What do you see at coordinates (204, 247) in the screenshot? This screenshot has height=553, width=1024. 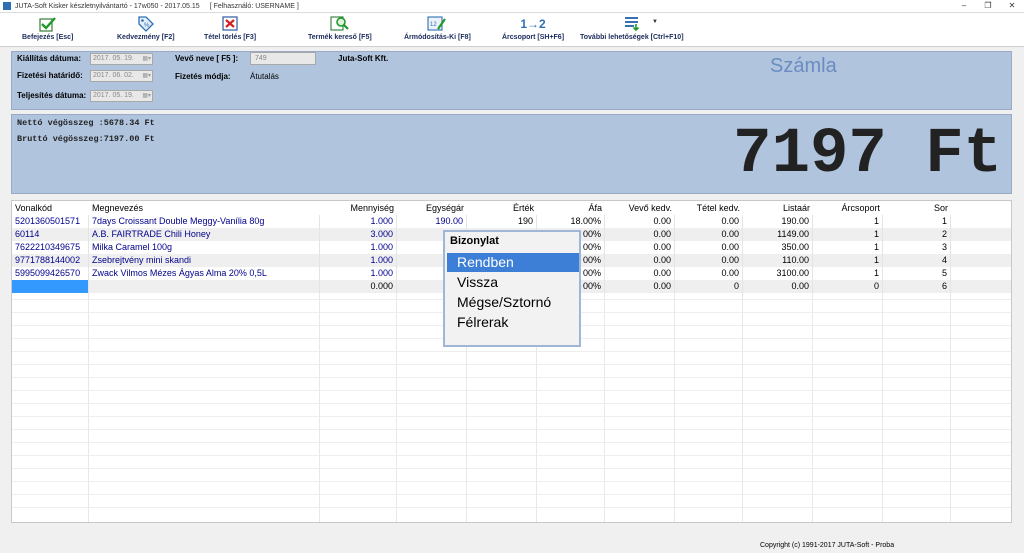 I see `product-name-cell: Milka Caramel 100g` at bounding box center [204, 247].